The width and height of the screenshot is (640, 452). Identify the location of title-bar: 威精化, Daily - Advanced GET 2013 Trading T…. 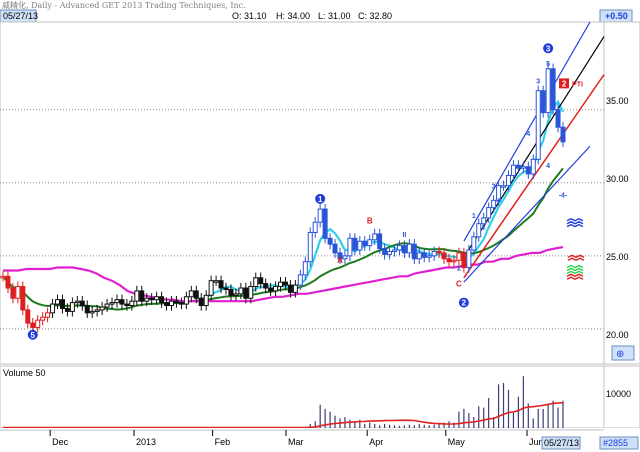
(320, 5).